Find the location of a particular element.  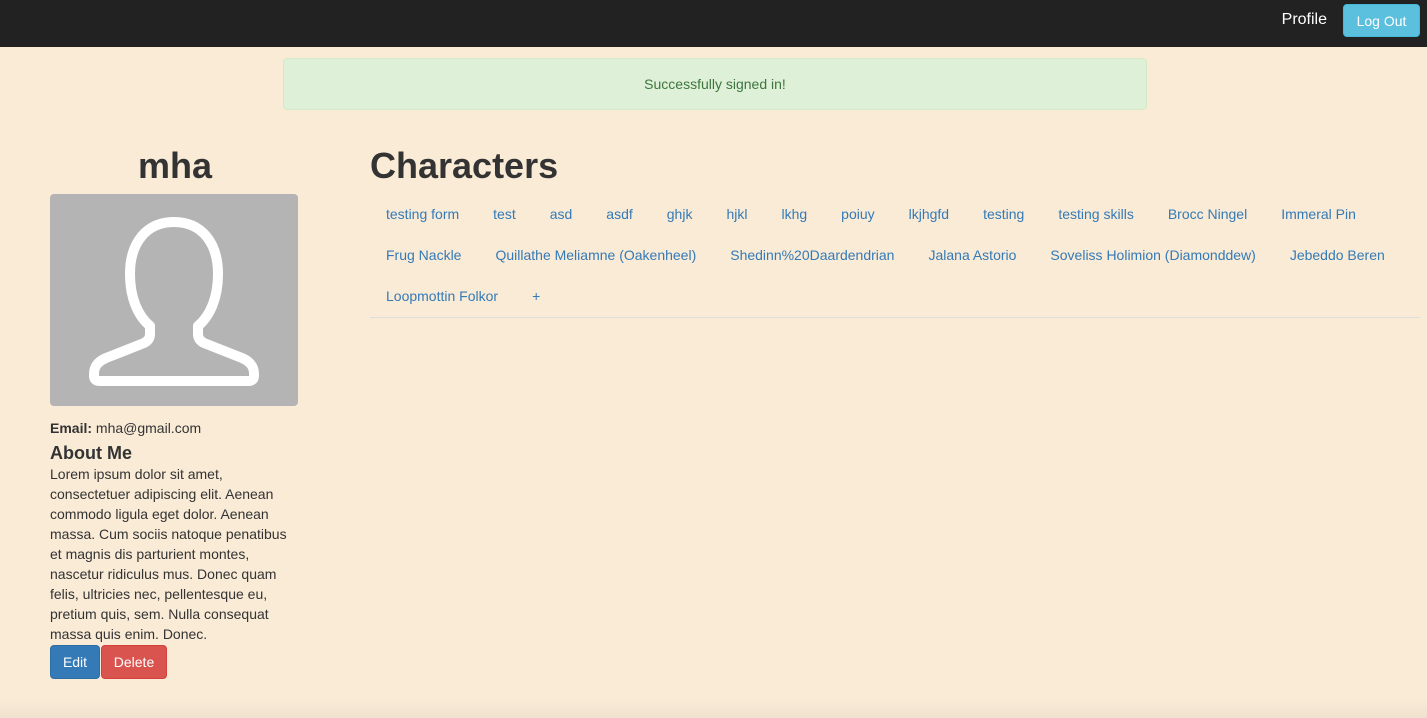

character-tab: Jalana Astorio is located at coordinates (972, 255).